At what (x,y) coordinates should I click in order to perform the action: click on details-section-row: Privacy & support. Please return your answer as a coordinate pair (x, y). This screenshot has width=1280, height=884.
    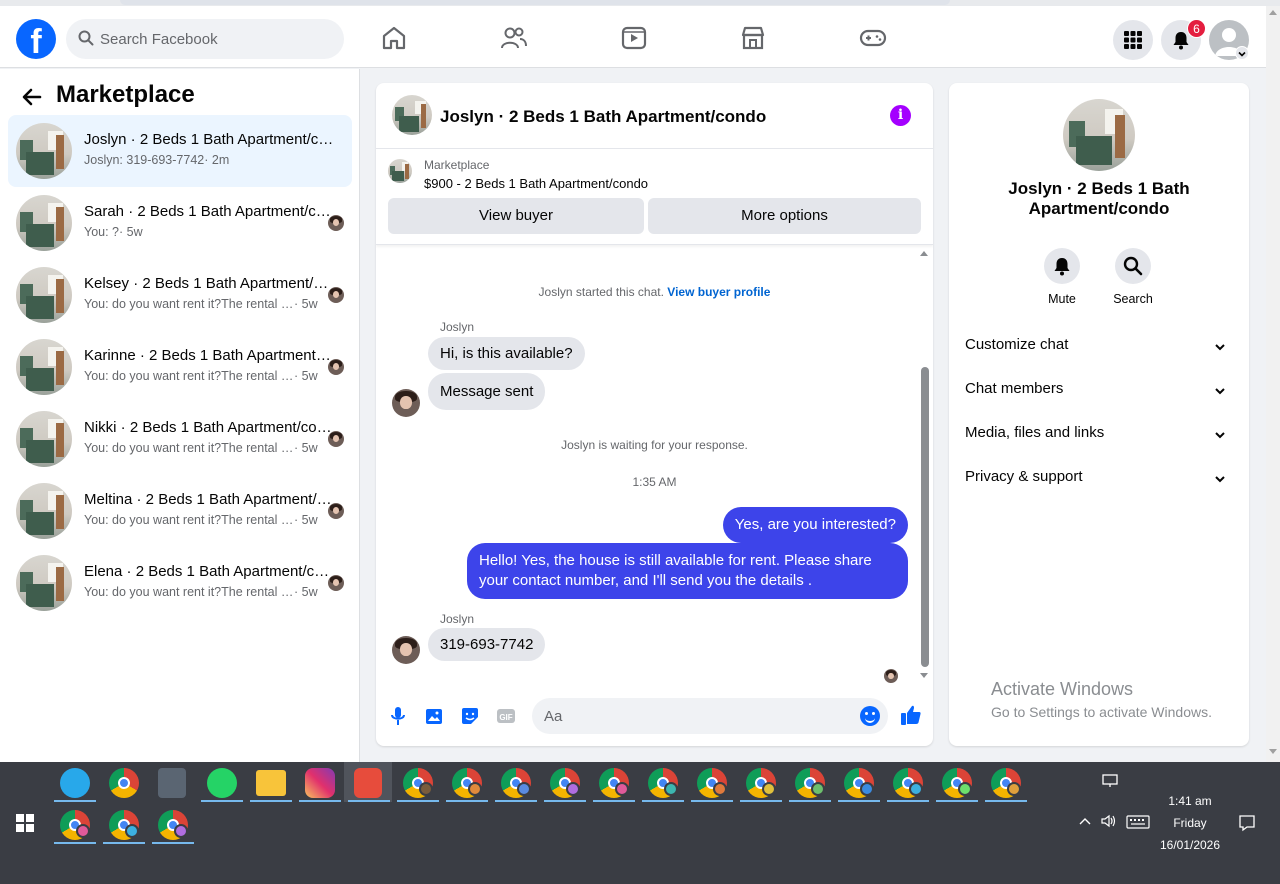
    Looking at the image, I should click on (1099, 482).